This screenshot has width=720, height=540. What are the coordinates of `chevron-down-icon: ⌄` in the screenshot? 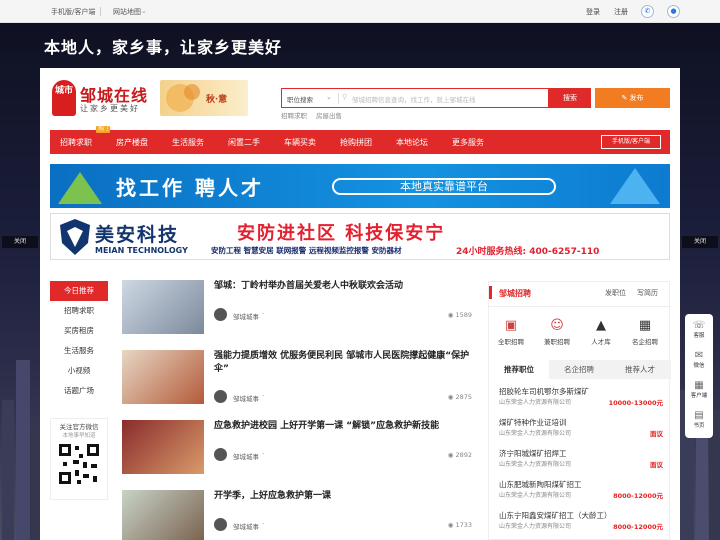 It's located at (94, 11).